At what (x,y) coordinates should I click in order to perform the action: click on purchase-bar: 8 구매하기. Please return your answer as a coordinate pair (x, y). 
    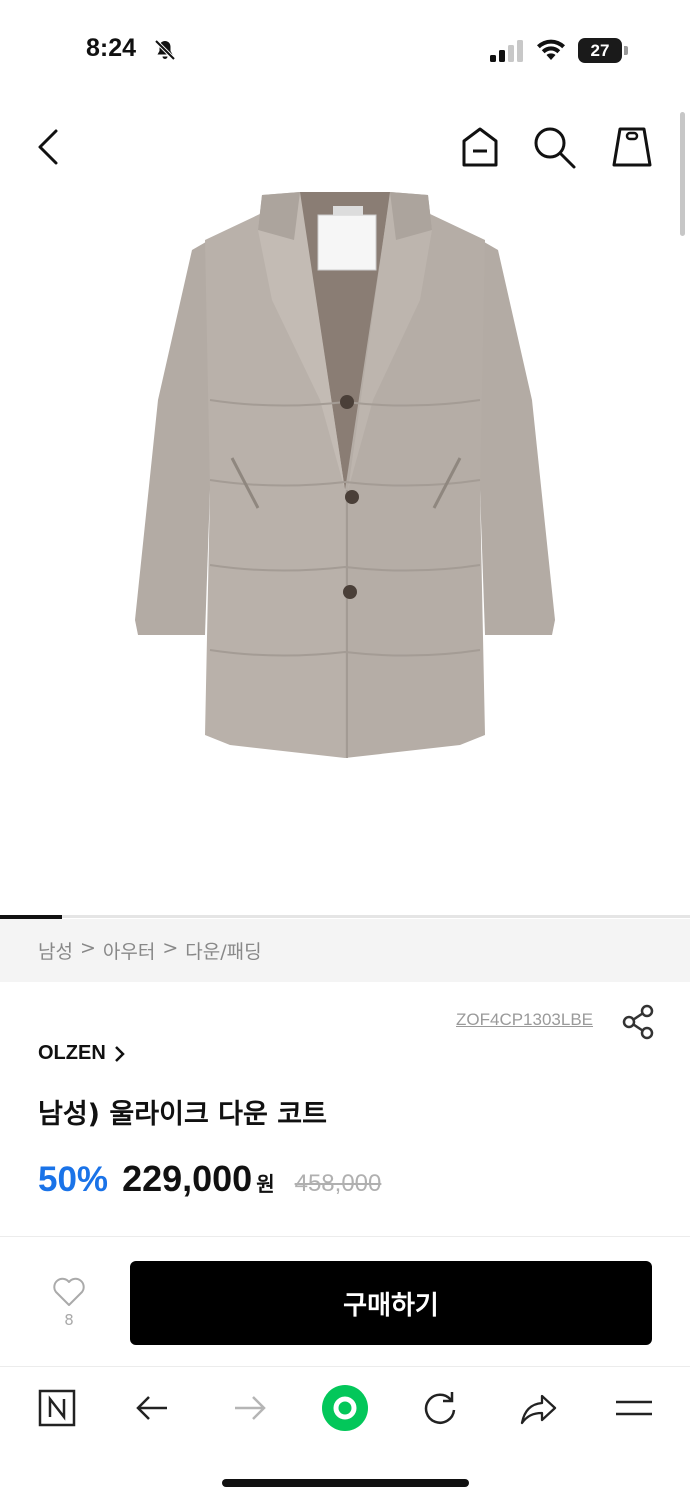
    Looking at the image, I should click on (345, 1301).